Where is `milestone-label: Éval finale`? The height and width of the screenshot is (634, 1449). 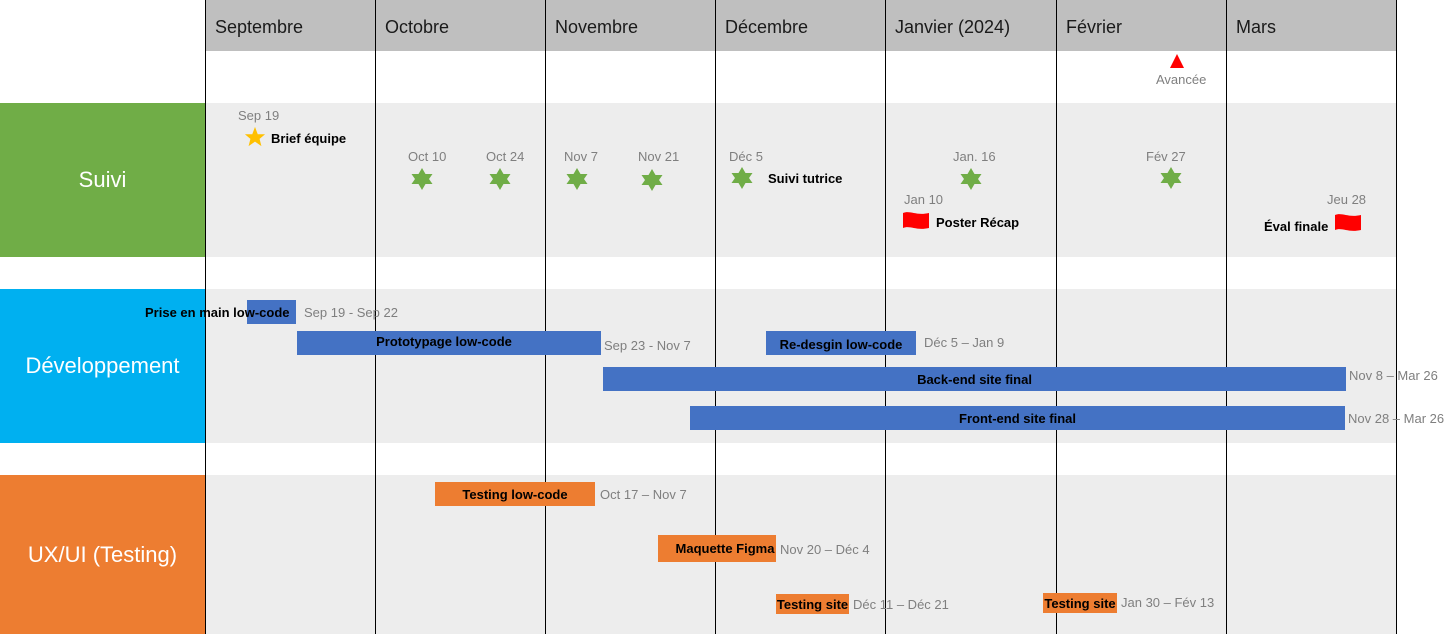
milestone-label: Éval finale is located at coordinates (1296, 226).